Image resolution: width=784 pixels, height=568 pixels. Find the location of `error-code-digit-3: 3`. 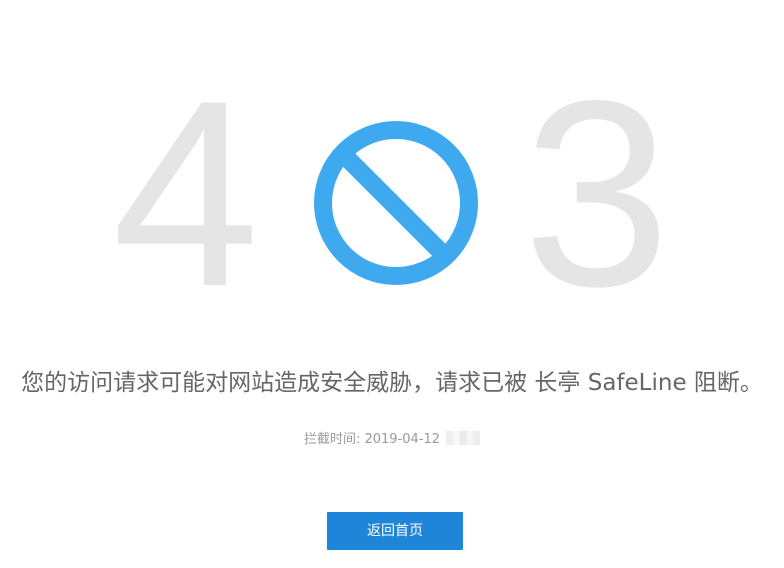

error-code-digit-3: 3 is located at coordinates (597, 194).